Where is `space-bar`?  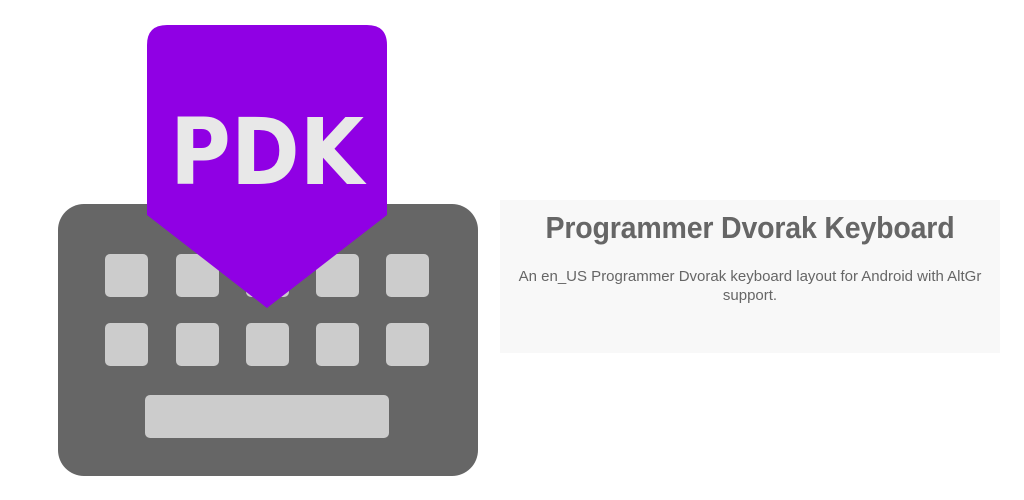 space-bar is located at coordinates (267, 416).